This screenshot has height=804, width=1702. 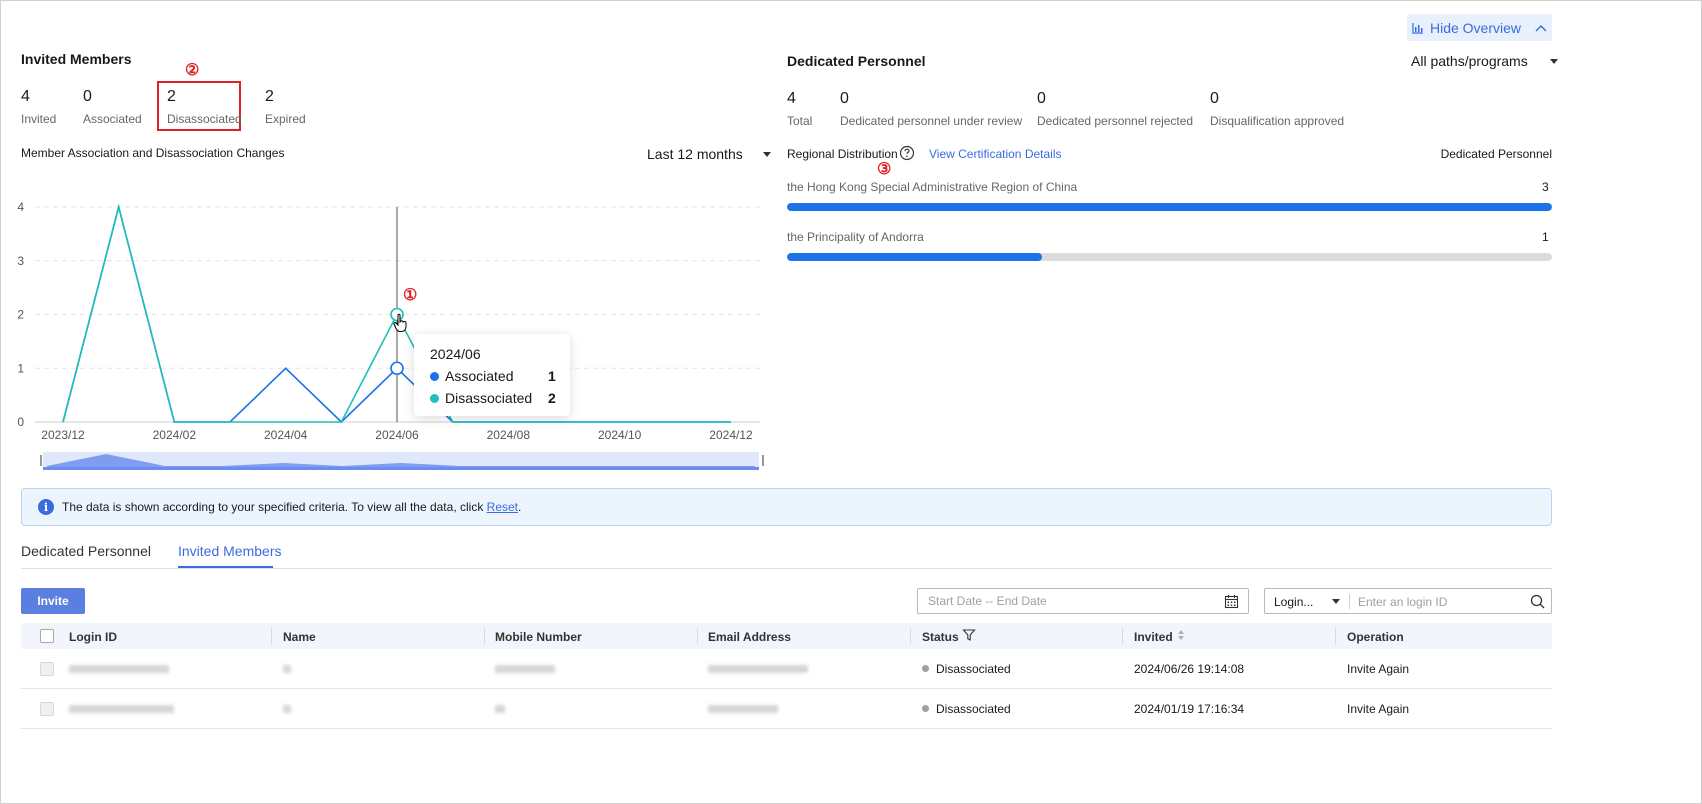 What do you see at coordinates (20, 207) in the screenshot?
I see `y-tick-label: 4` at bounding box center [20, 207].